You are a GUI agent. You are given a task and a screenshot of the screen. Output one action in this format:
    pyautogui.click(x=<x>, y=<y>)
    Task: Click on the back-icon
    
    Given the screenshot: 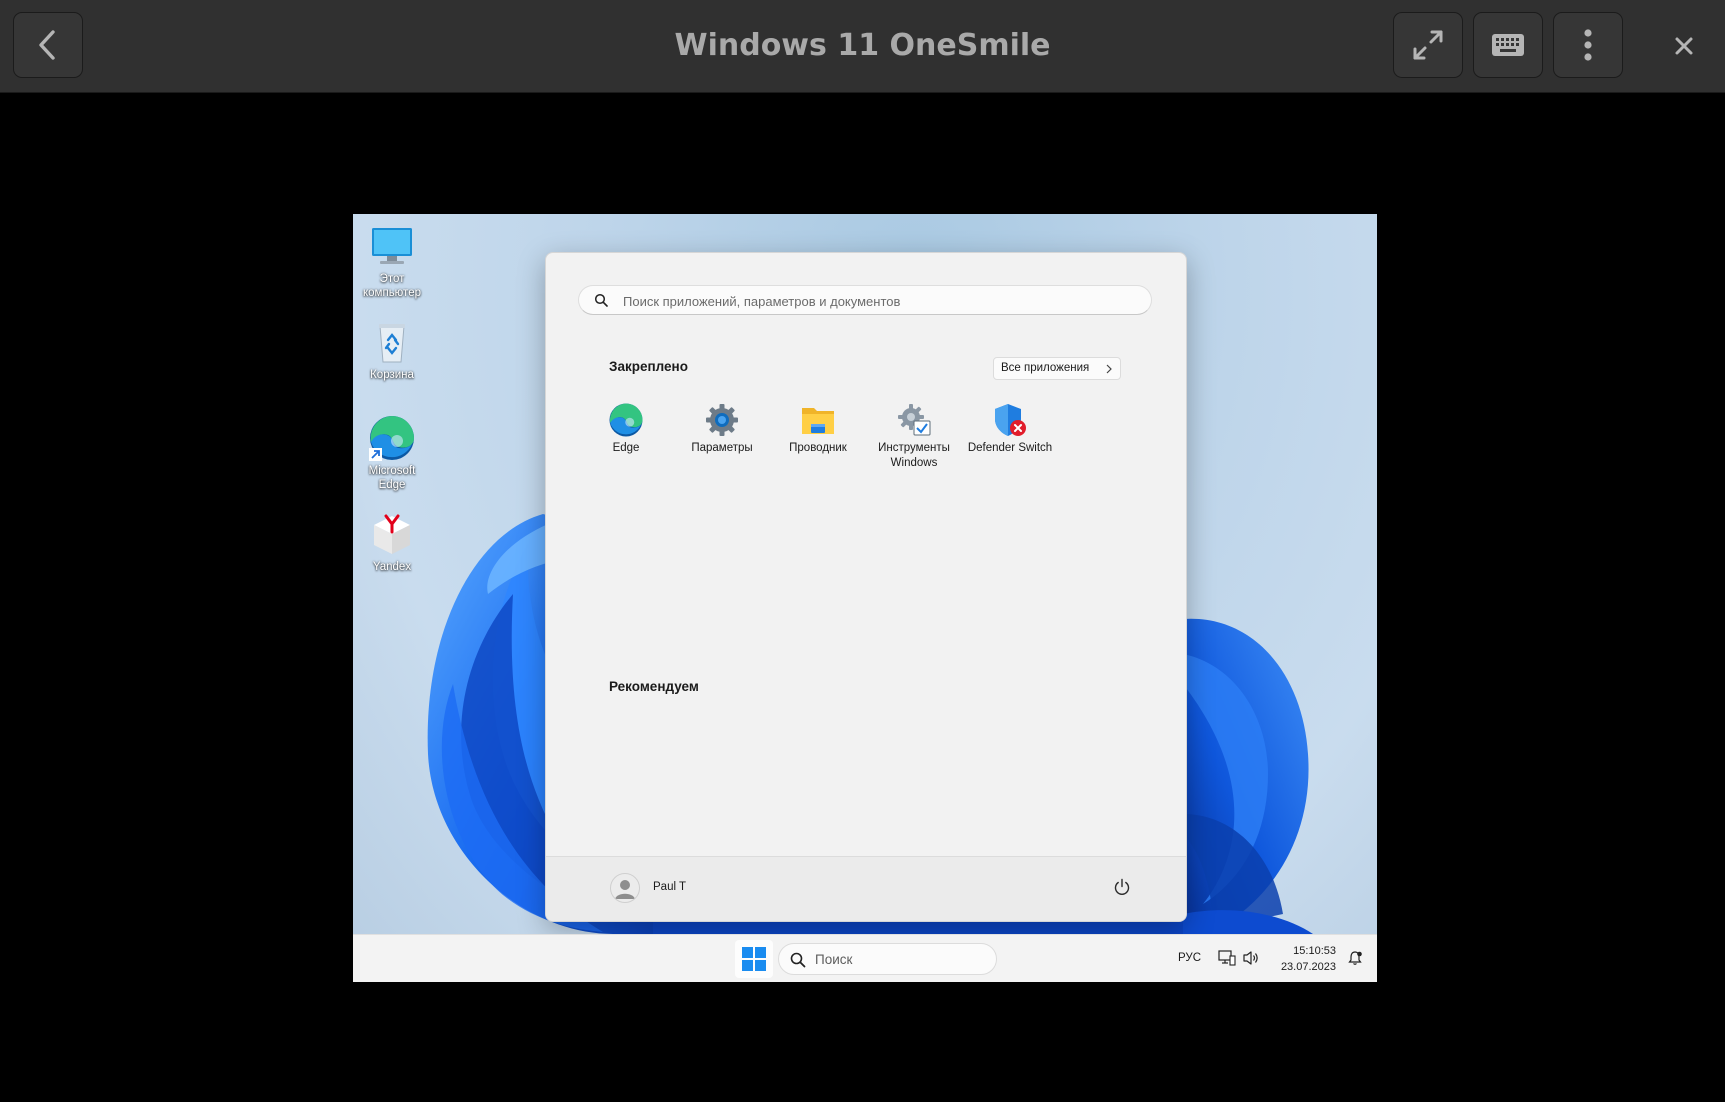 What is the action you would take?
    pyautogui.click(x=47, y=45)
    